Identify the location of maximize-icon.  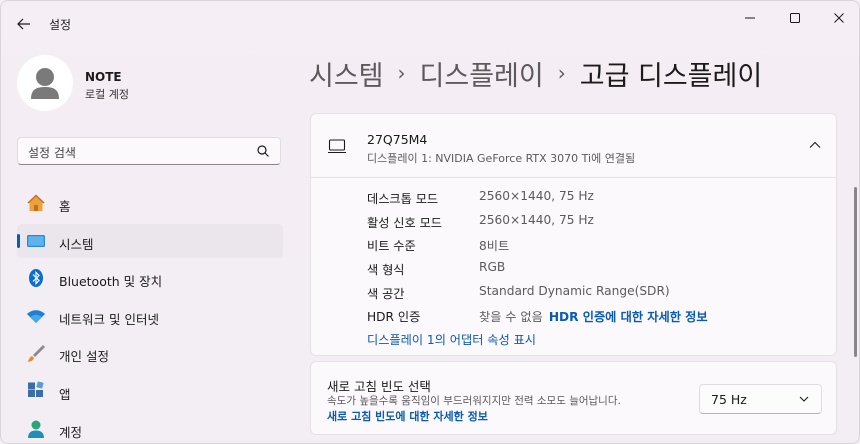
(795, 18).